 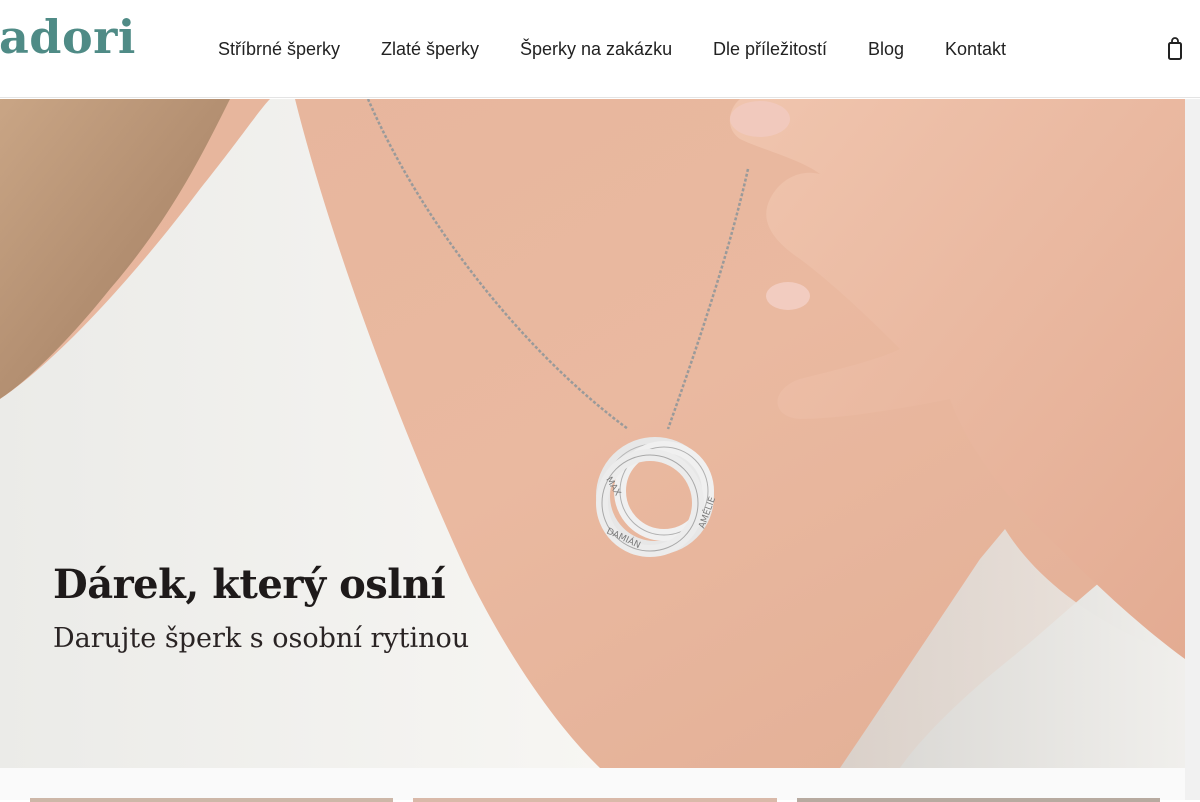 I want to click on product-cards-row, so click(x=592, y=785).